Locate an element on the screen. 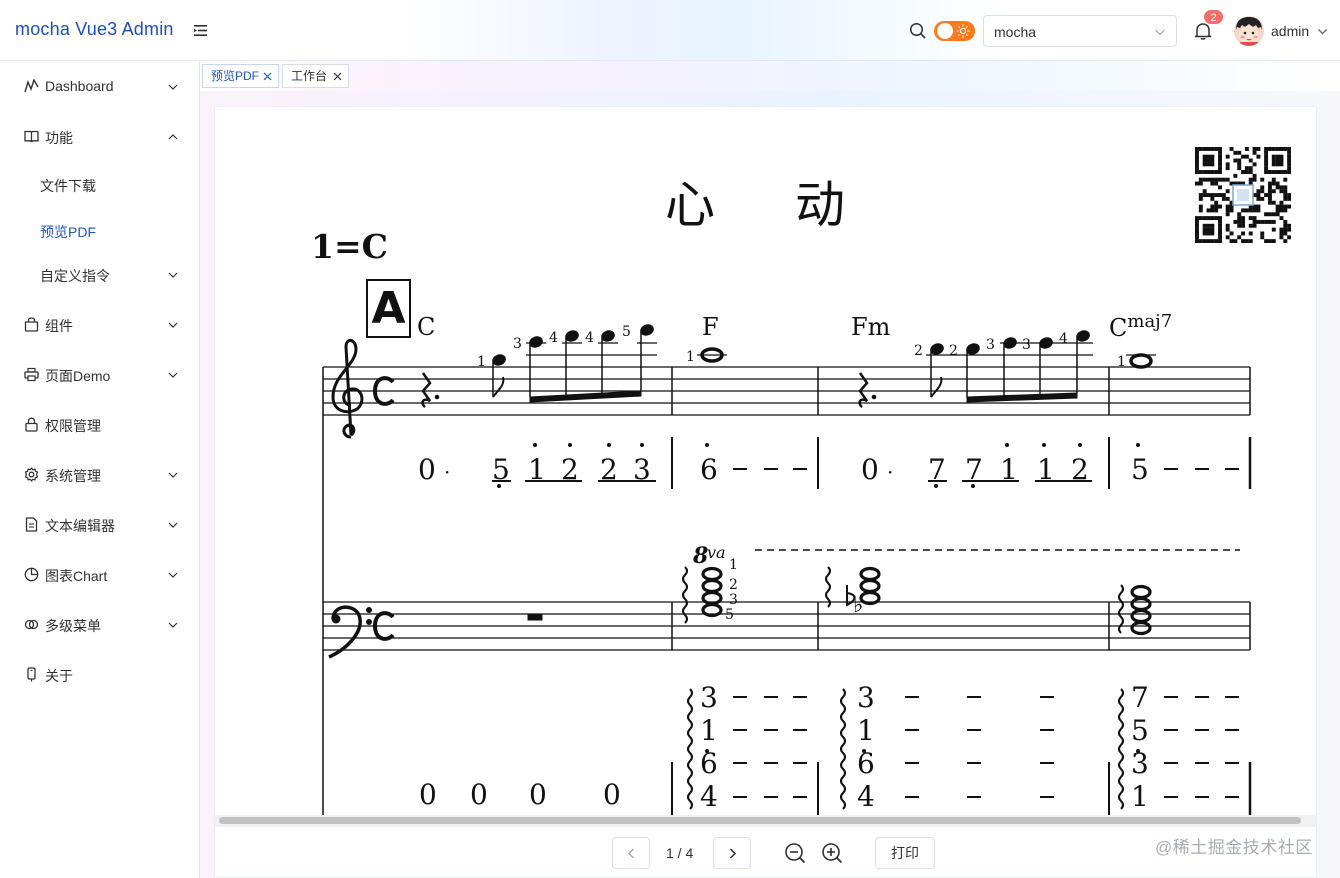 The image size is (1340, 878). svg-text: 8 is located at coordinates (700, 556).